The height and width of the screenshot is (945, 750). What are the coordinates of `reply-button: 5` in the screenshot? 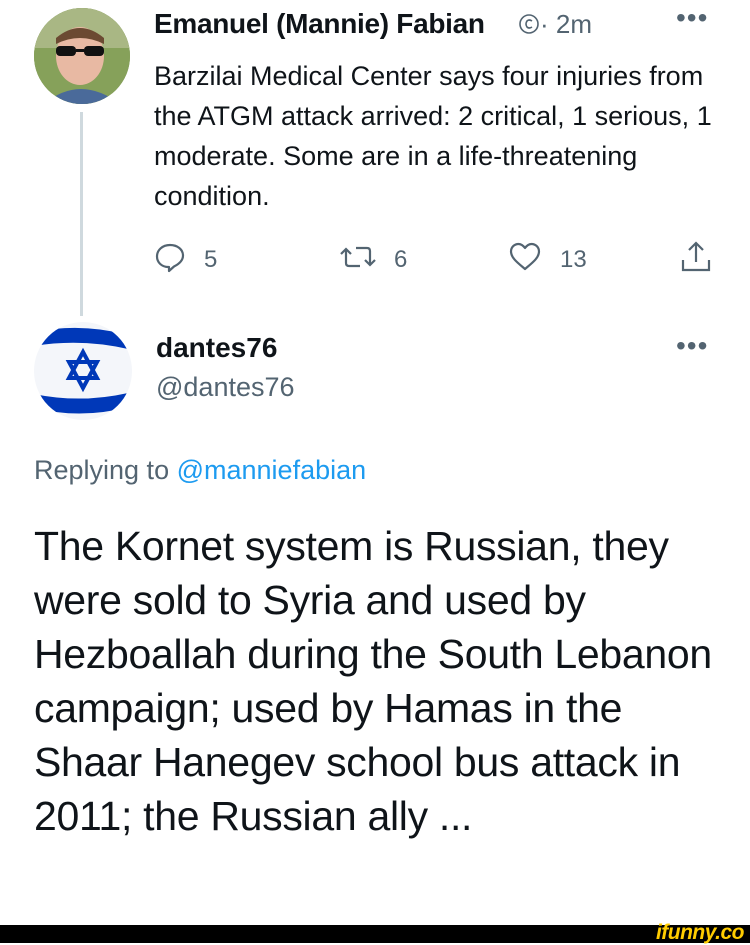 It's located at (185, 260).